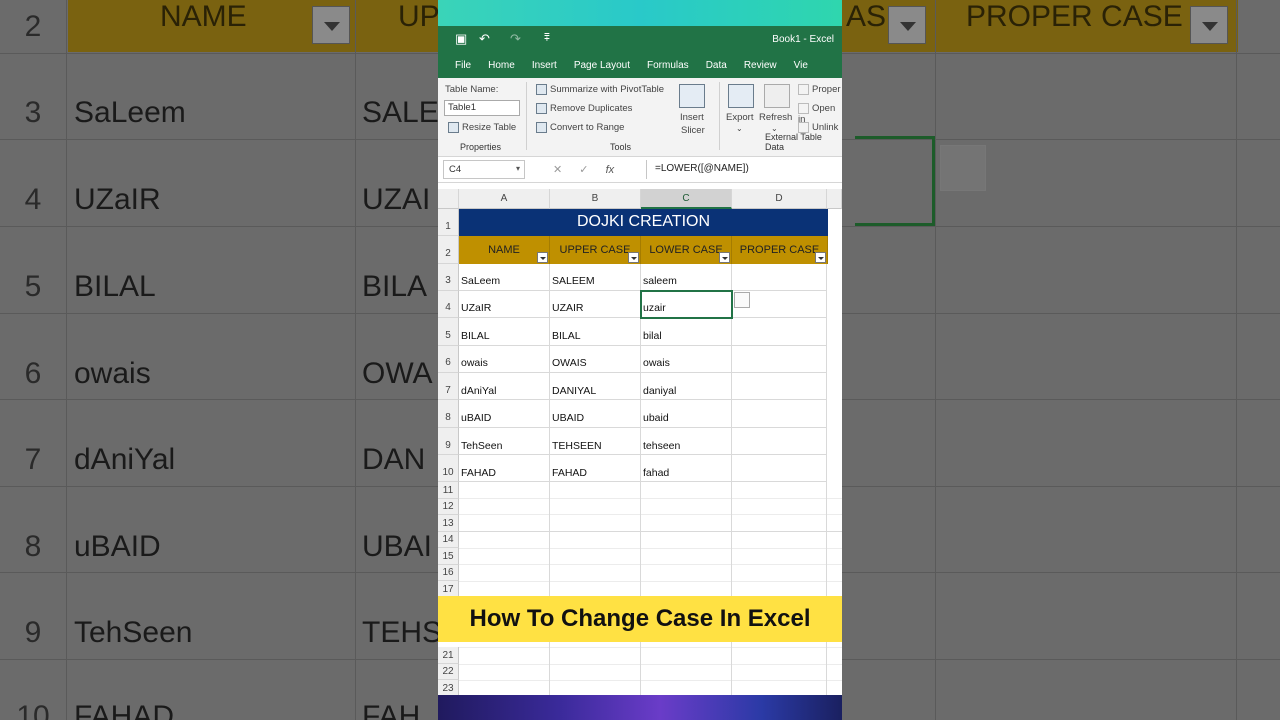 The width and height of the screenshot is (1280, 720). Describe the element at coordinates (547, 38) in the screenshot. I see `customize-toolbar-icon: ⩱` at that location.